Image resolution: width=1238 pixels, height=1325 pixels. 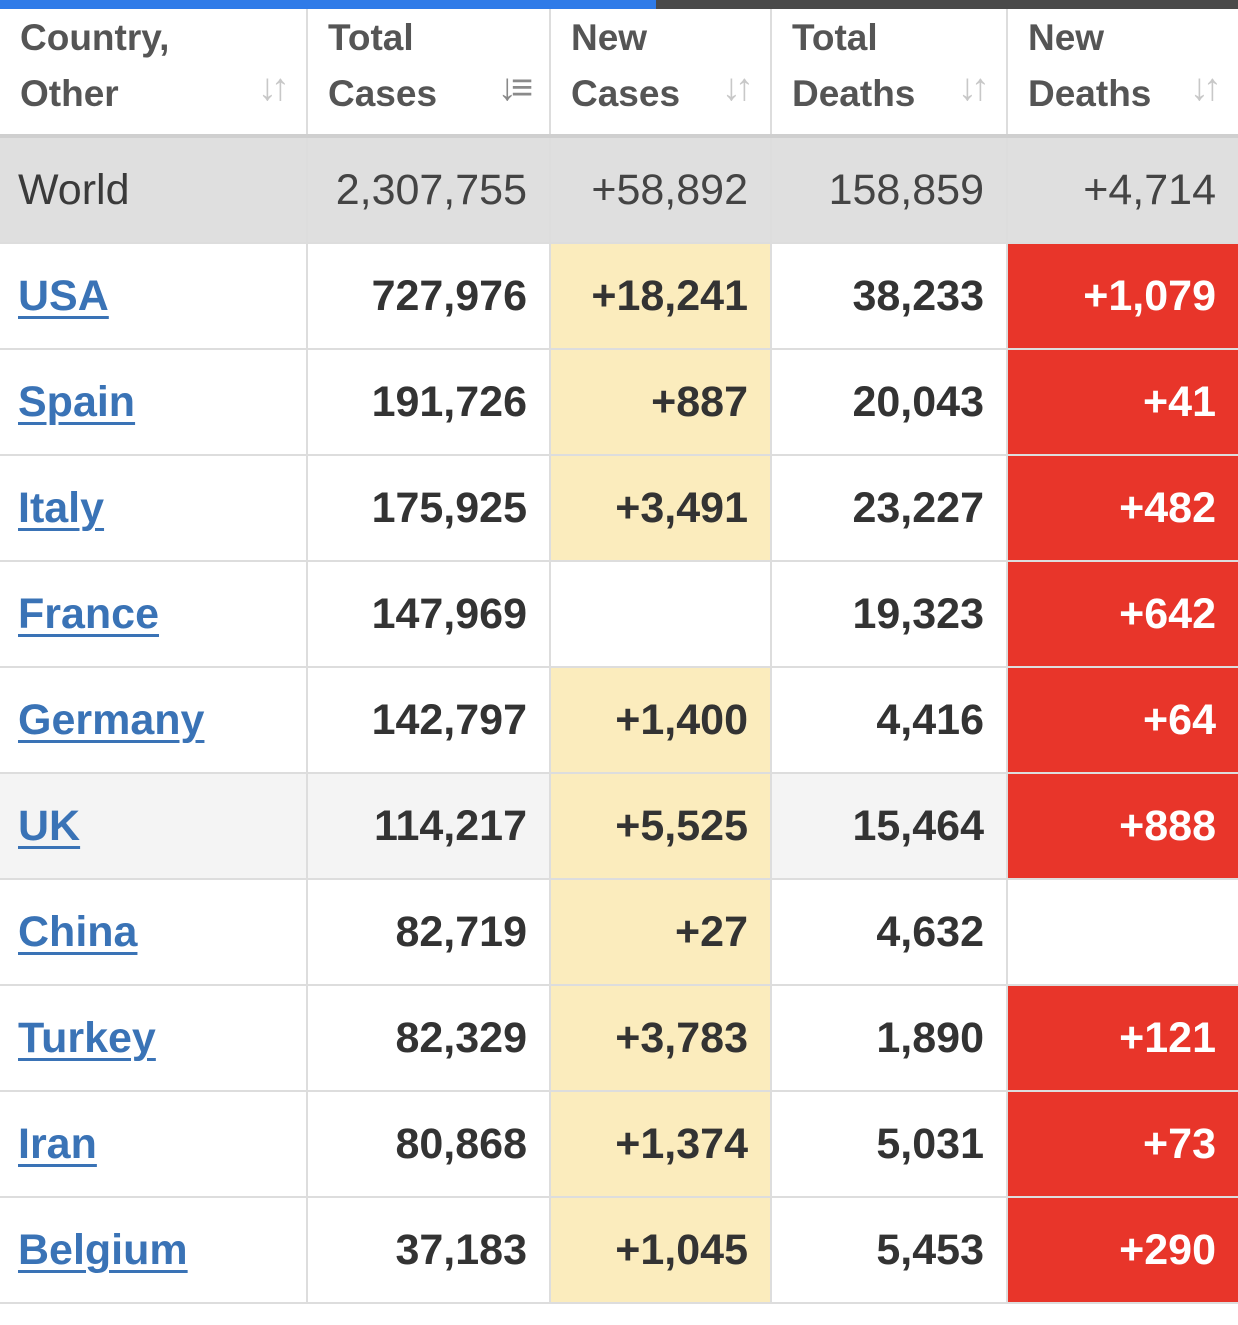 I want to click on new-cases-cell: +3,783, so click(x=661, y=1038).